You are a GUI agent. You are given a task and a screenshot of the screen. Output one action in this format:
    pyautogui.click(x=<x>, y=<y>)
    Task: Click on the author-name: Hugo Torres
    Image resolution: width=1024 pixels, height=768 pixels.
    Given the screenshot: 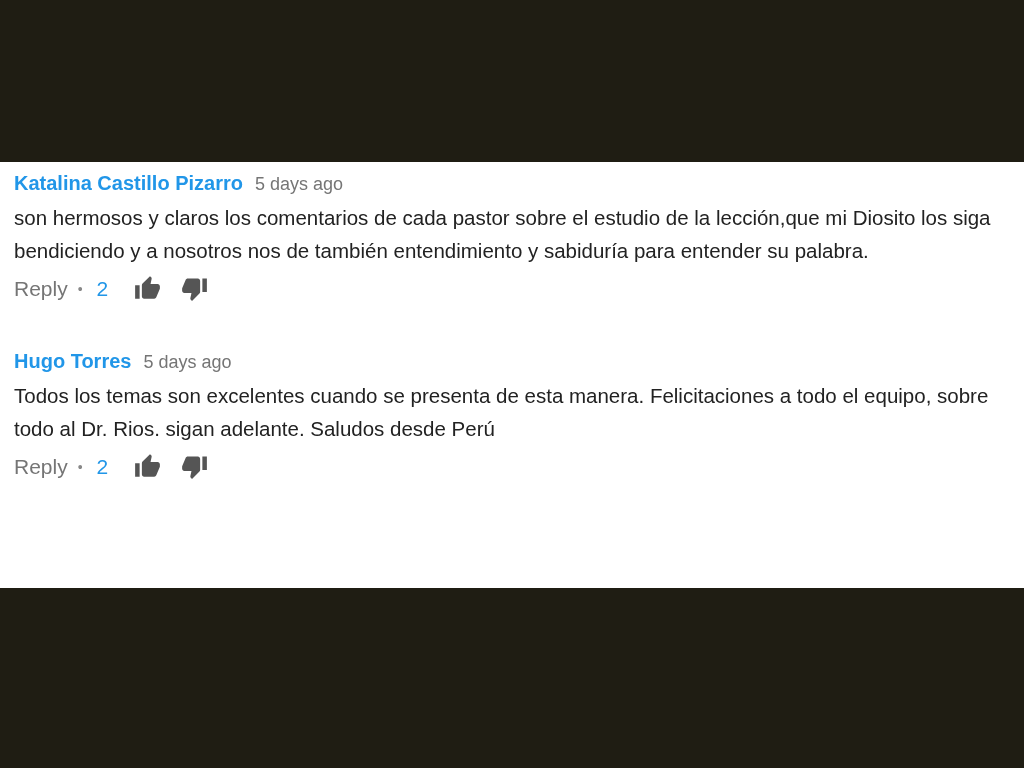 What is the action you would take?
    pyautogui.click(x=73, y=361)
    